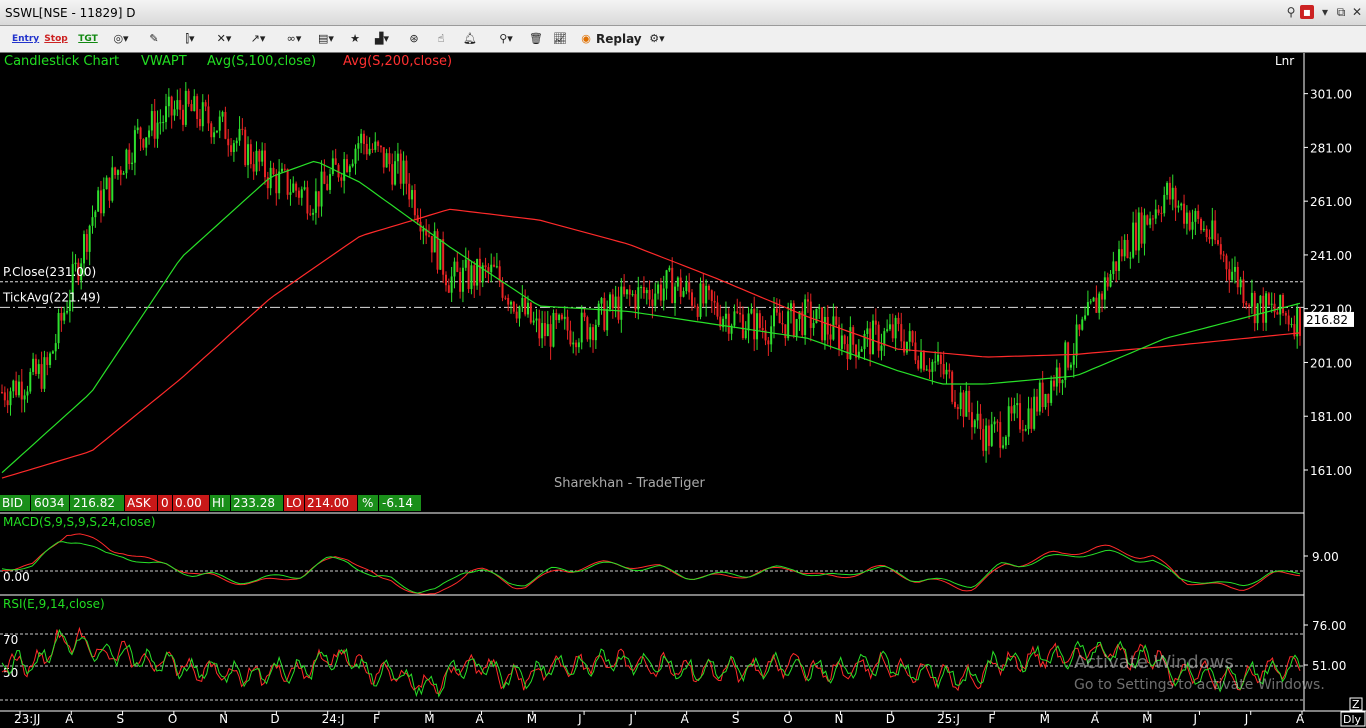  Describe the element at coordinates (54, 604) in the screenshot. I see `rsi-title: RSI(E,9,14,close)` at that location.